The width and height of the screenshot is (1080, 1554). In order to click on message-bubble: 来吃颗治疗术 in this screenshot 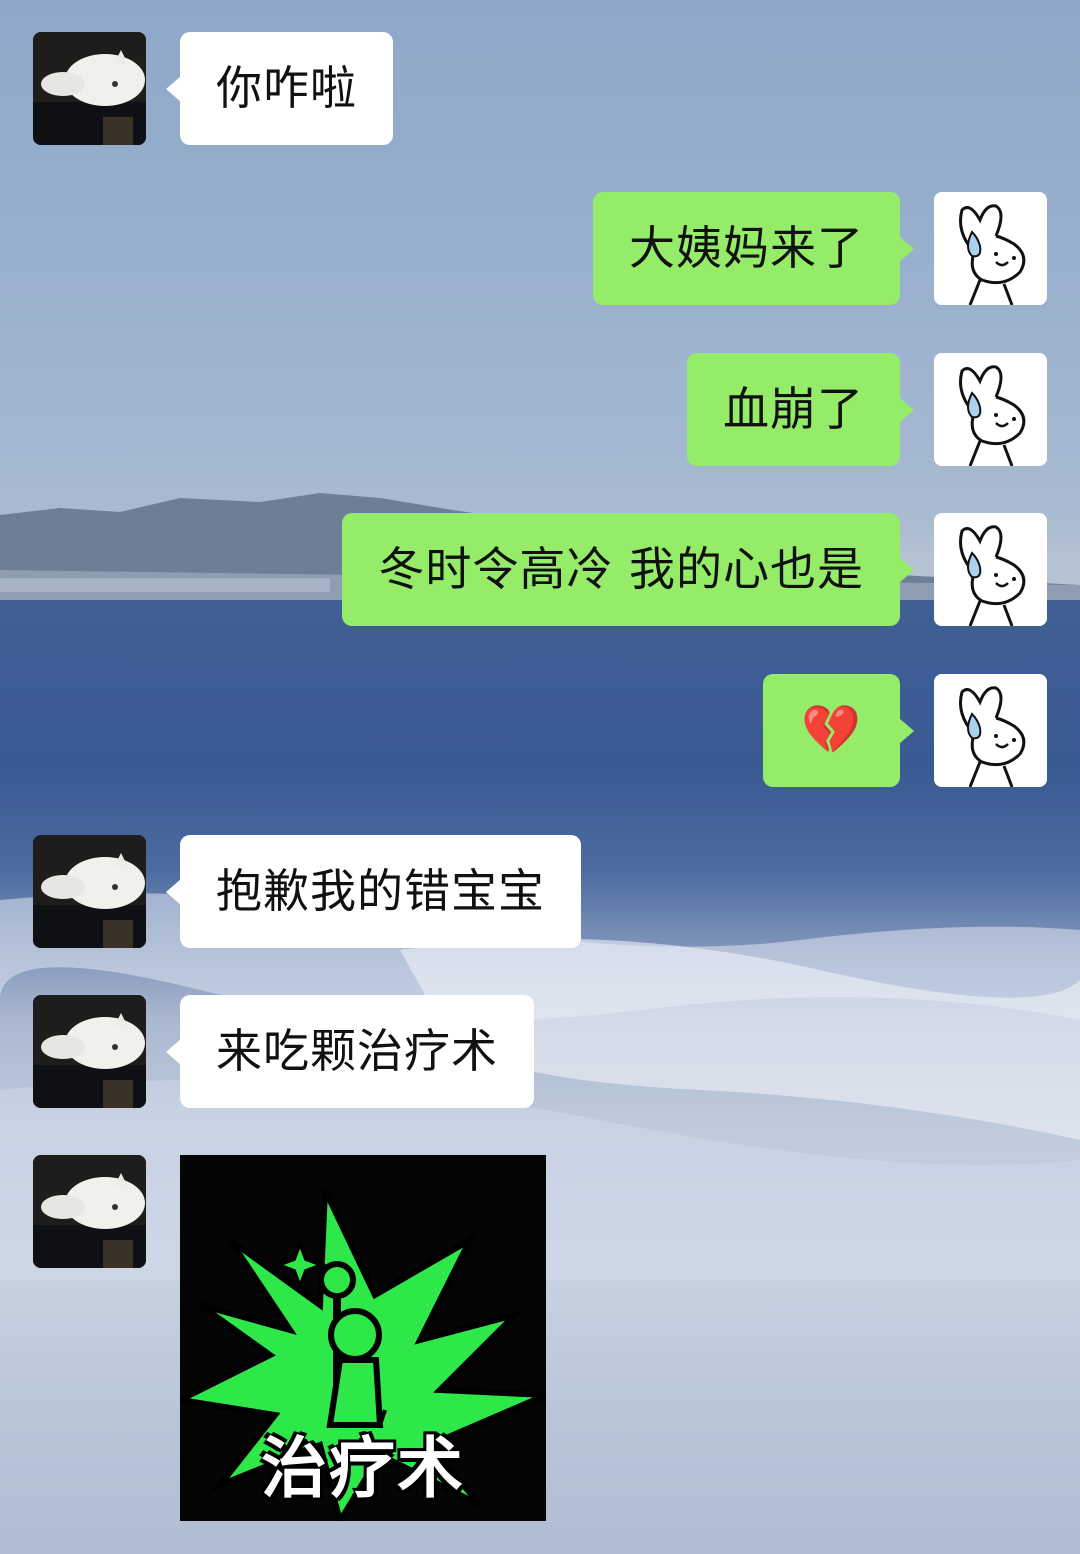, I will do `click(350, 1051)`.